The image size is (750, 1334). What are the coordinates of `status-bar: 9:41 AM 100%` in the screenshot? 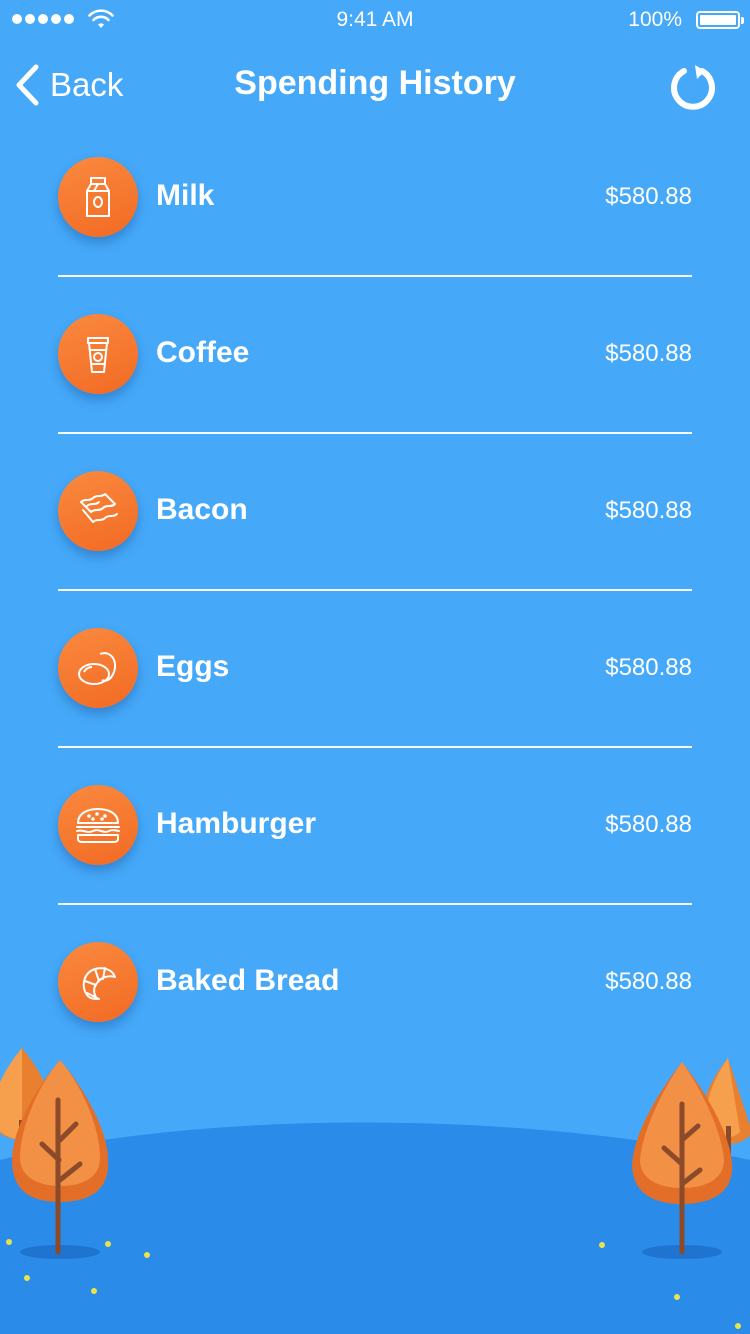 It's located at (375, 20).